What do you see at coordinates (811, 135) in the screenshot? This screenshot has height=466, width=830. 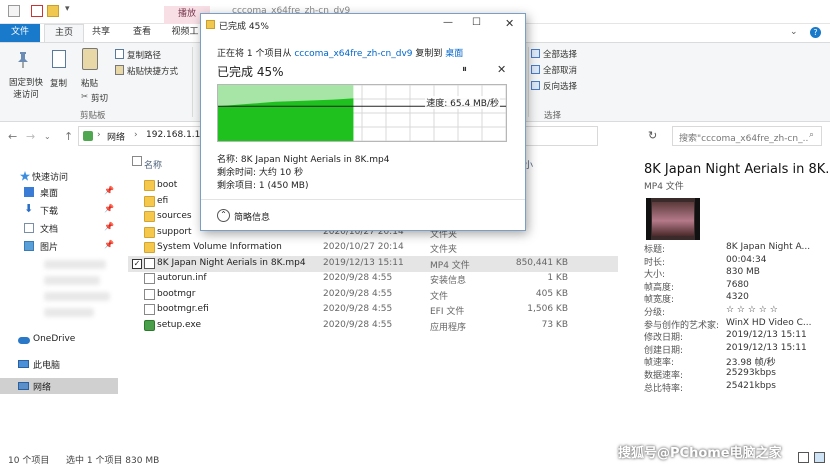 I see `search-icon: ⌕` at bounding box center [811, 135].